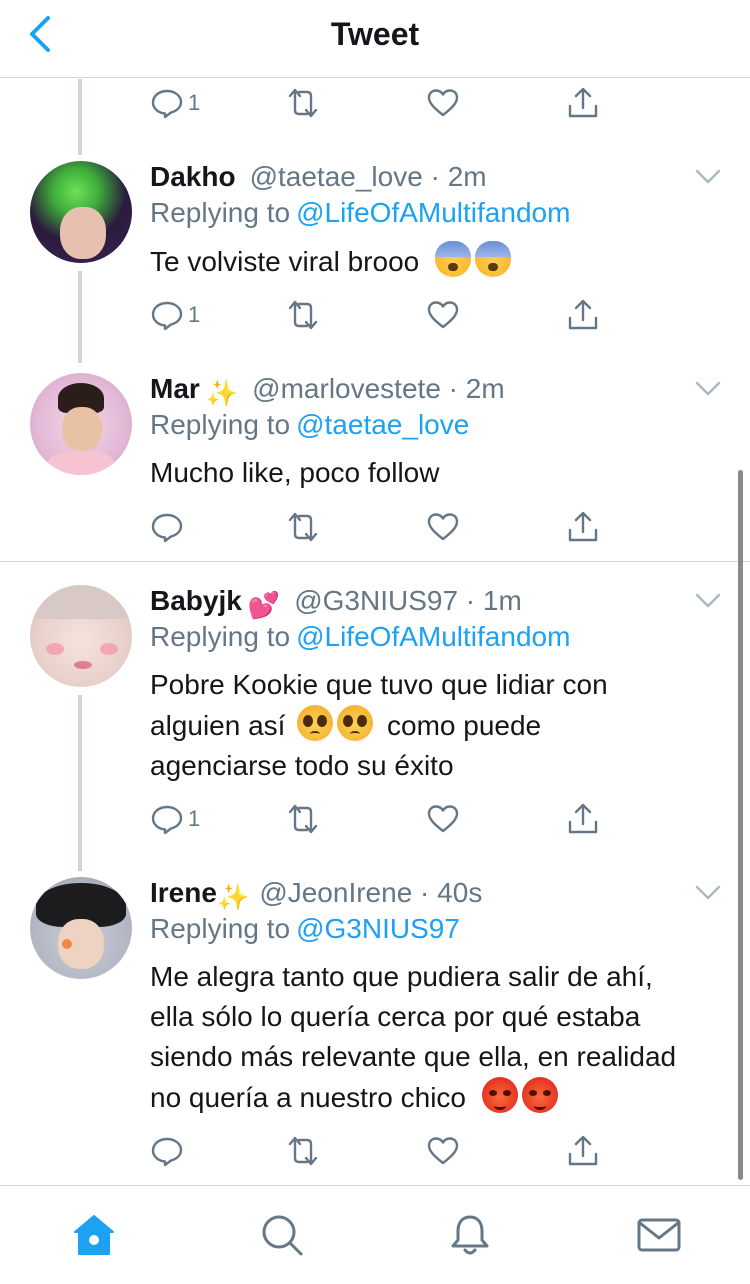 The width and height of the screenshot is (750, 1284). I want to click on avatar-mouth, so click(83, 665).